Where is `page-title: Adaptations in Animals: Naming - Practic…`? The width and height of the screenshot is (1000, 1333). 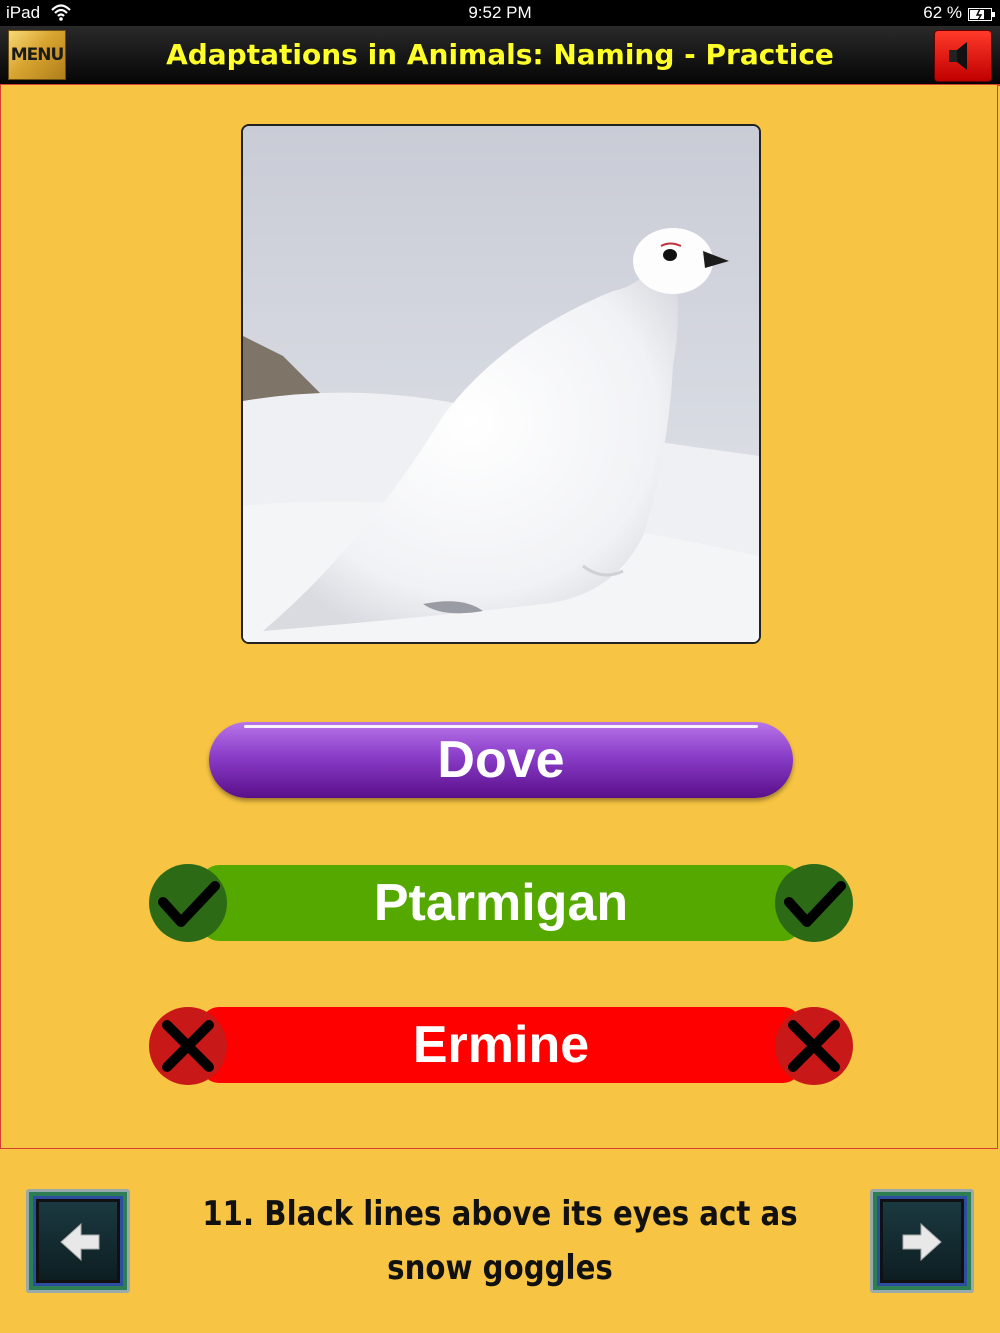
page-title: Adaptations in Animals: Naming - Practic… is located at coordinates (500, 54).